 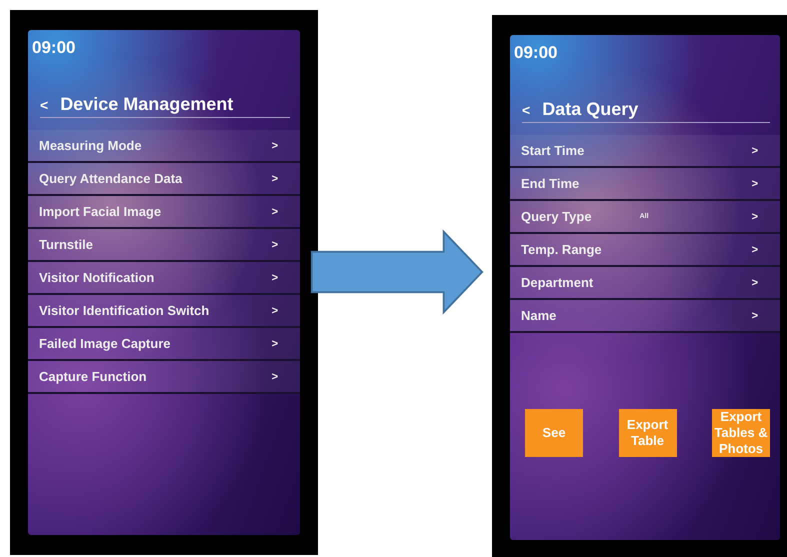 I want to click on menu-item: Visitor Identification Switch >, so click(x=164, y=311).